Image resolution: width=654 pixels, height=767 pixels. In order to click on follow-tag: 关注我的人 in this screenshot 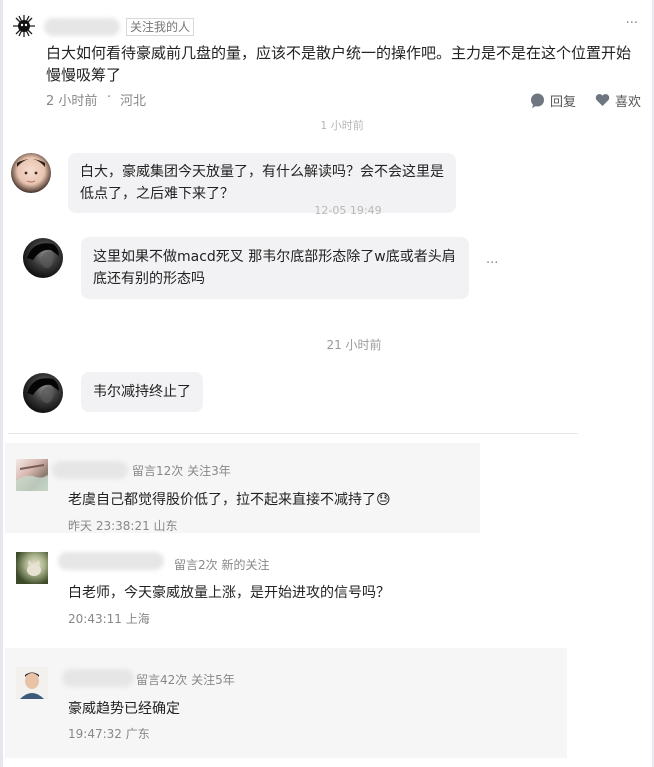, I will do `click(160, 27)`.